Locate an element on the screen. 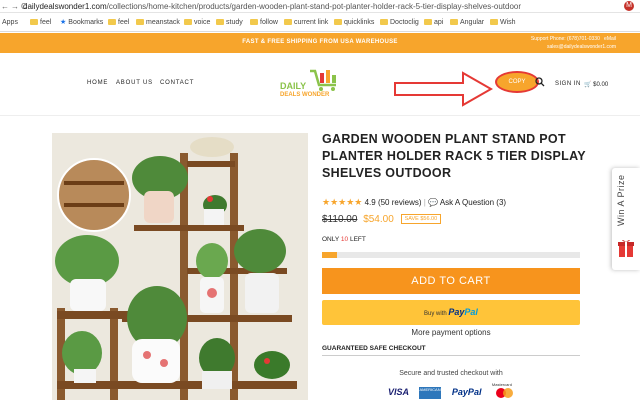  logo-text-deals-wonder: DEALS WONDER is located at coordinates (305, 95).